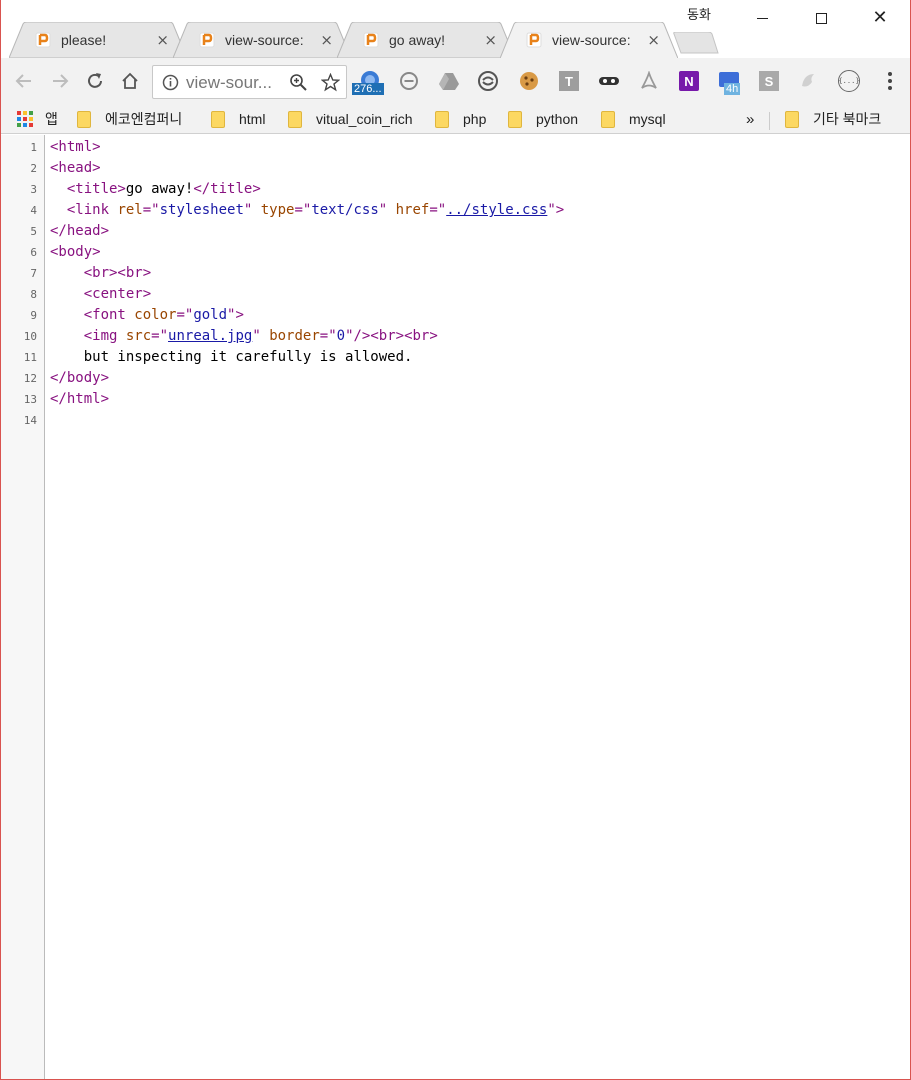 The height and width of the screenshot is (1080, 911). I want to click on home-button, so click(130, 81).